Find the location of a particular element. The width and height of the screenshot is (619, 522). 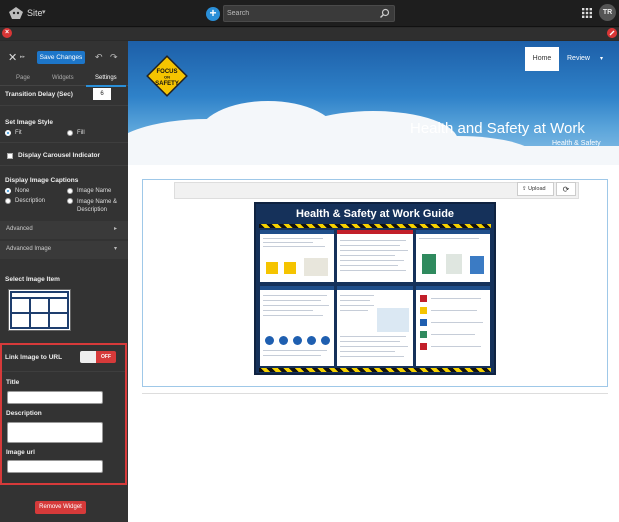

transition-delay-input: 6 is located at coordinates (102, 94).